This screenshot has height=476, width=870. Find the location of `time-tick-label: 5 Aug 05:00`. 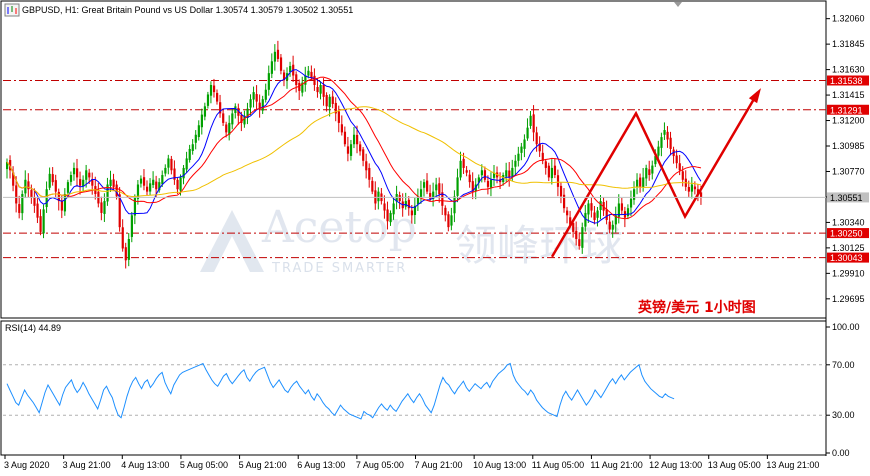

time-tick-label: 5 Aug 05:00 is located at coordinates (204, 465).